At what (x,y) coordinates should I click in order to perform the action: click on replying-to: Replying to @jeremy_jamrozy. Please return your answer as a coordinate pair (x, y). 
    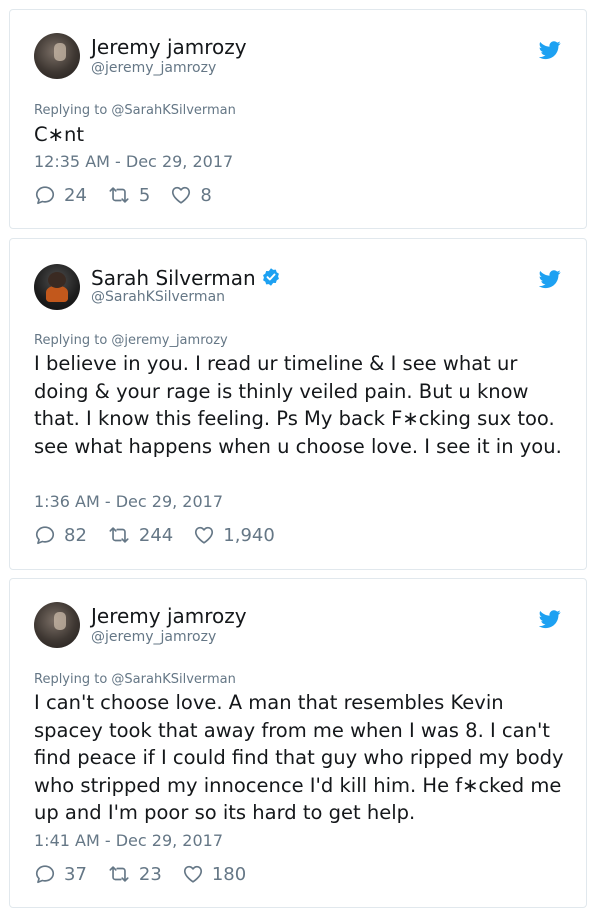
    Looking at the image, I should click on (131, 340).